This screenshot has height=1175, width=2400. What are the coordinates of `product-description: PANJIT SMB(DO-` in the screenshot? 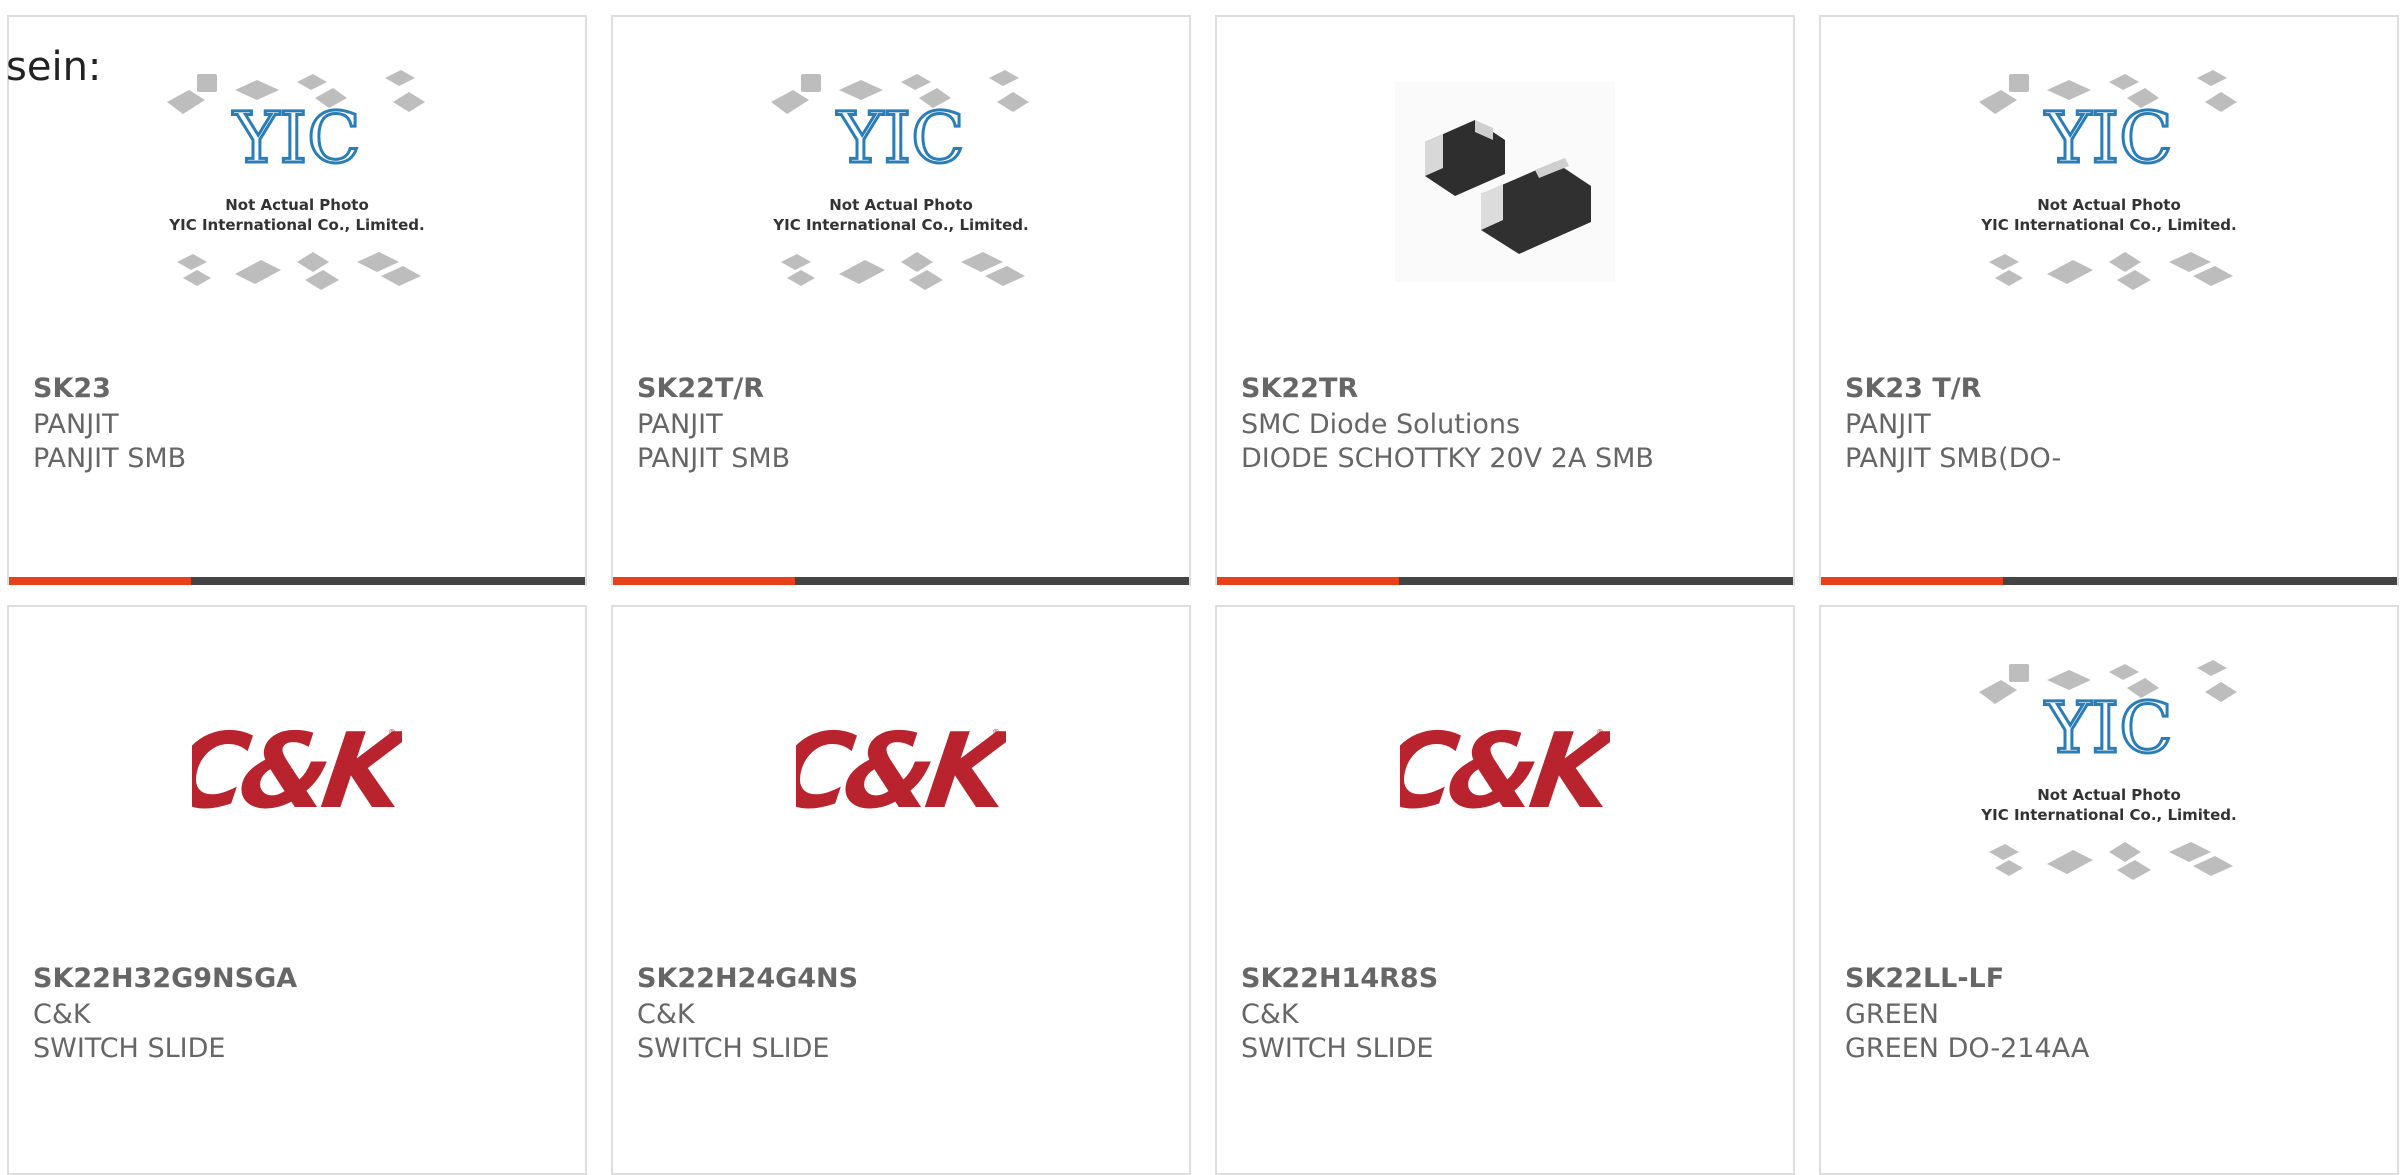 It's located at (1953, 458).